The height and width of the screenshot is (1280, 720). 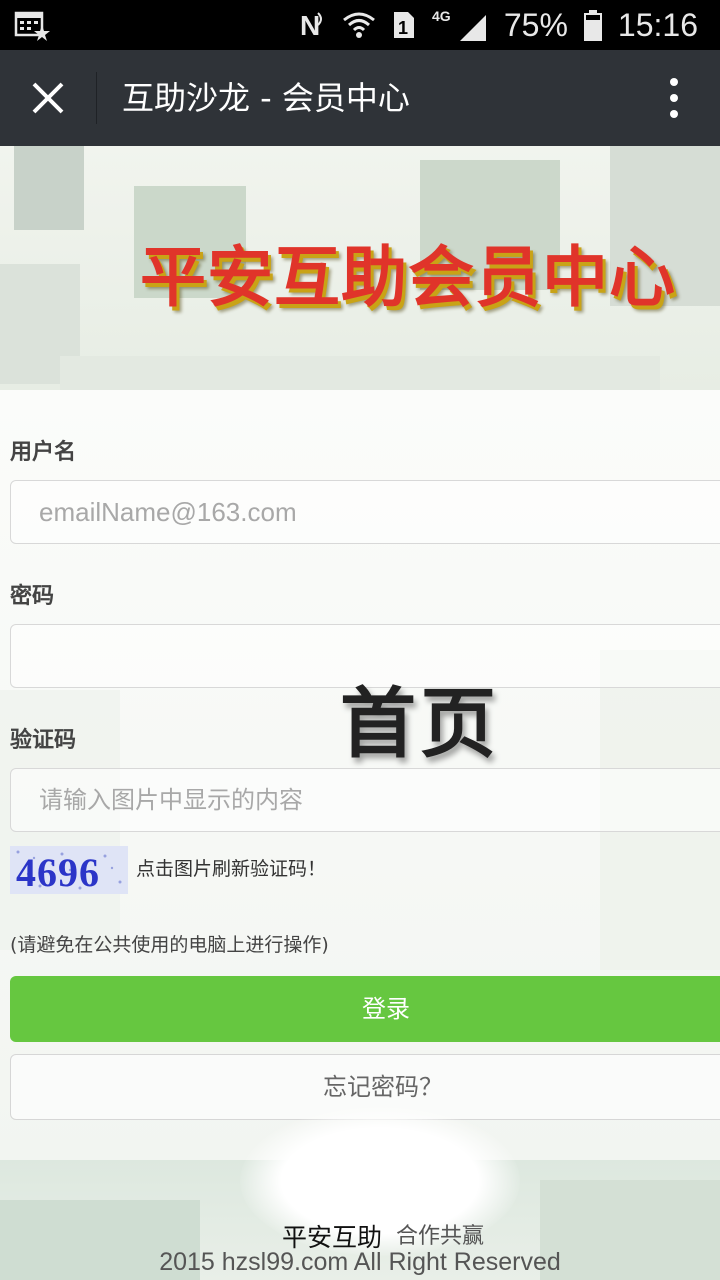 What do you see at coordinates (58, 872) in the screenshot?
I see `svg-text: 4696` at bounding box center [58, 872].